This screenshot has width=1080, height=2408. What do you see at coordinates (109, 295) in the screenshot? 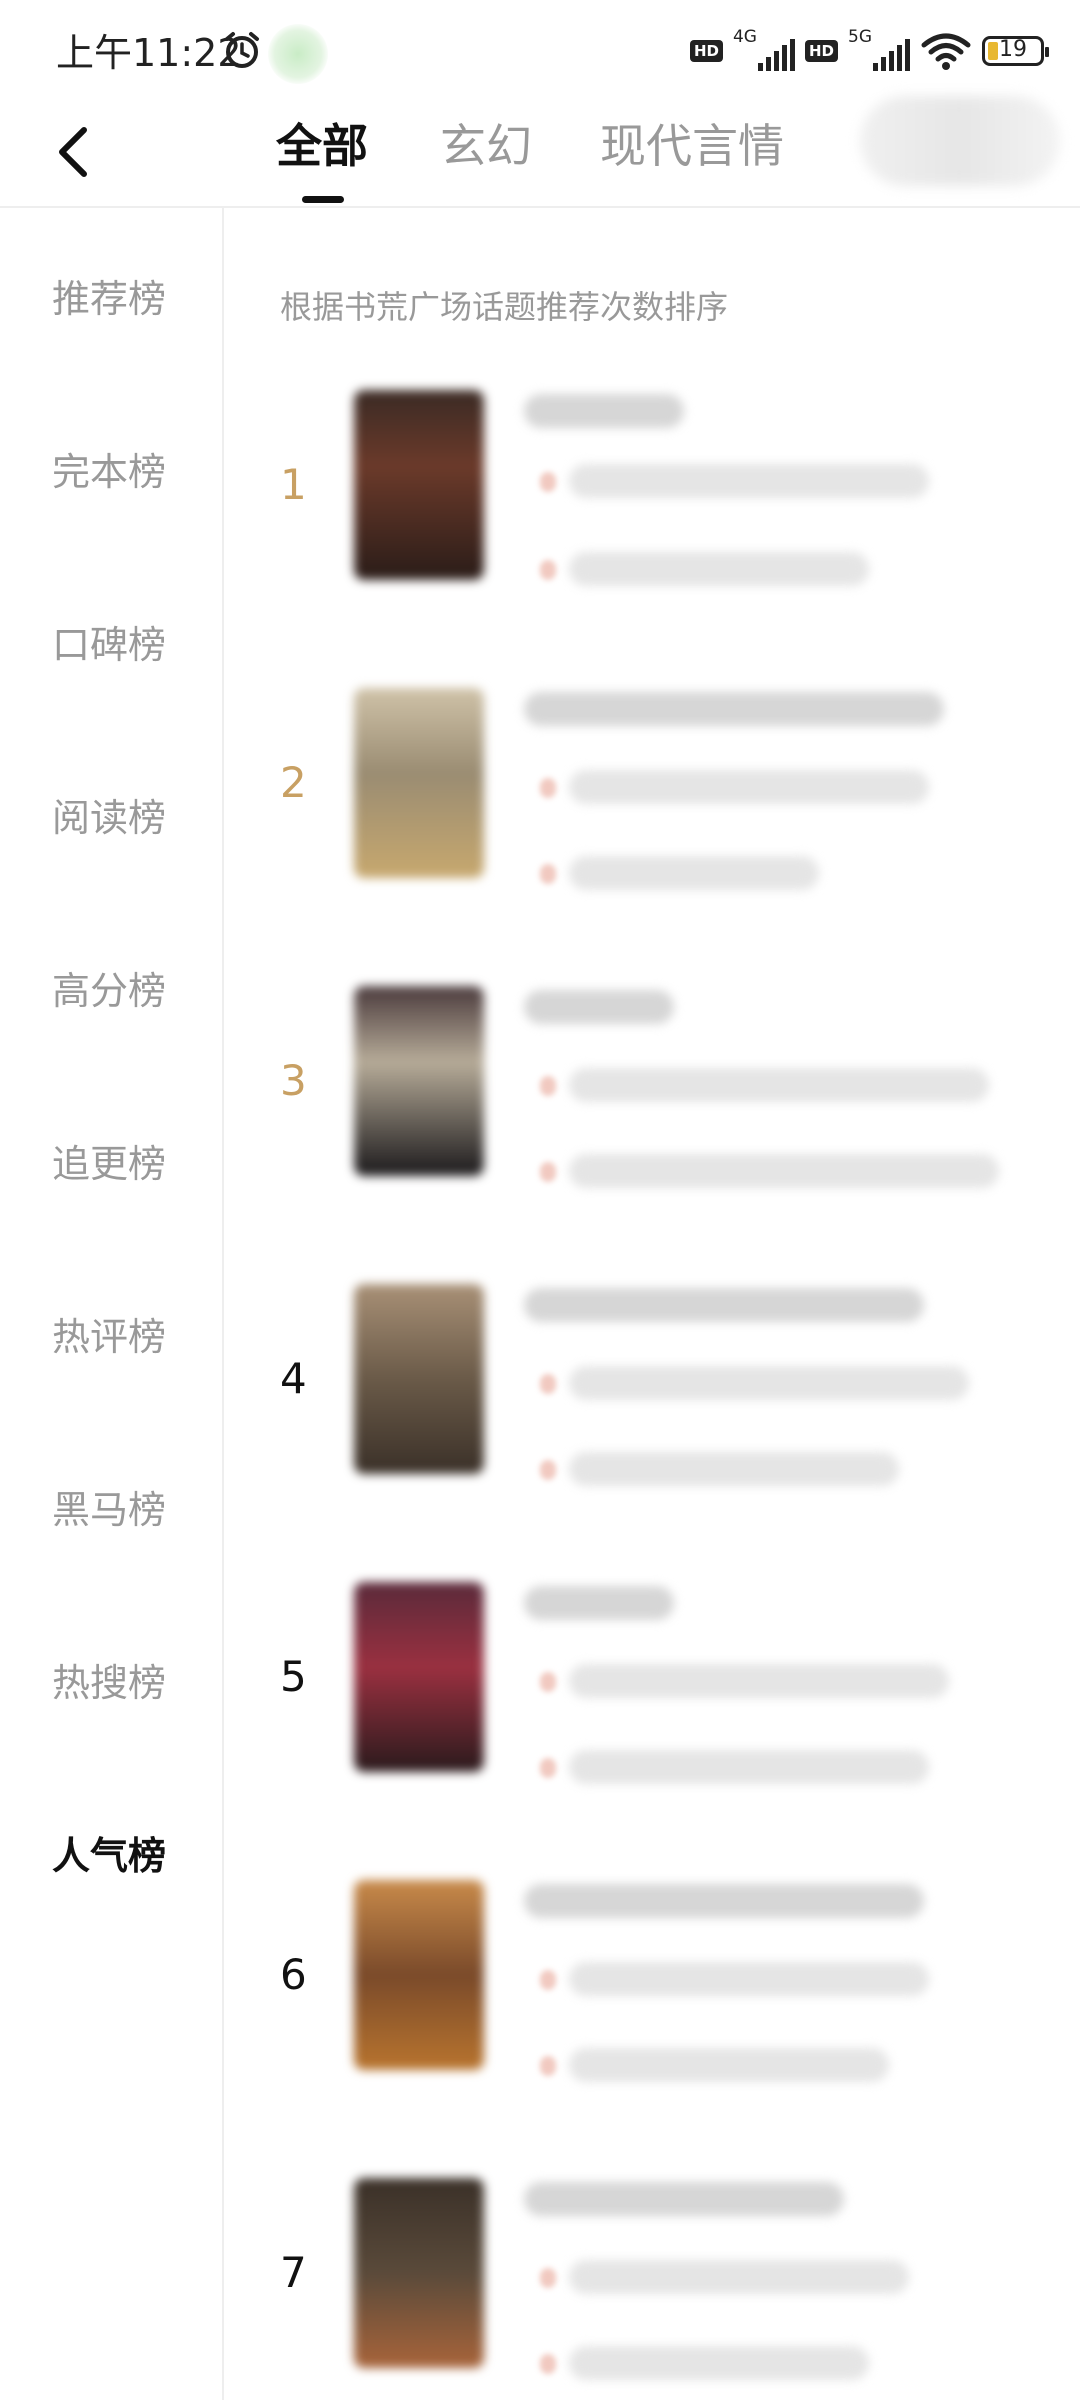
I see `sidebar-item-recommend: 推荐榜` at bounding box center [109, 295].